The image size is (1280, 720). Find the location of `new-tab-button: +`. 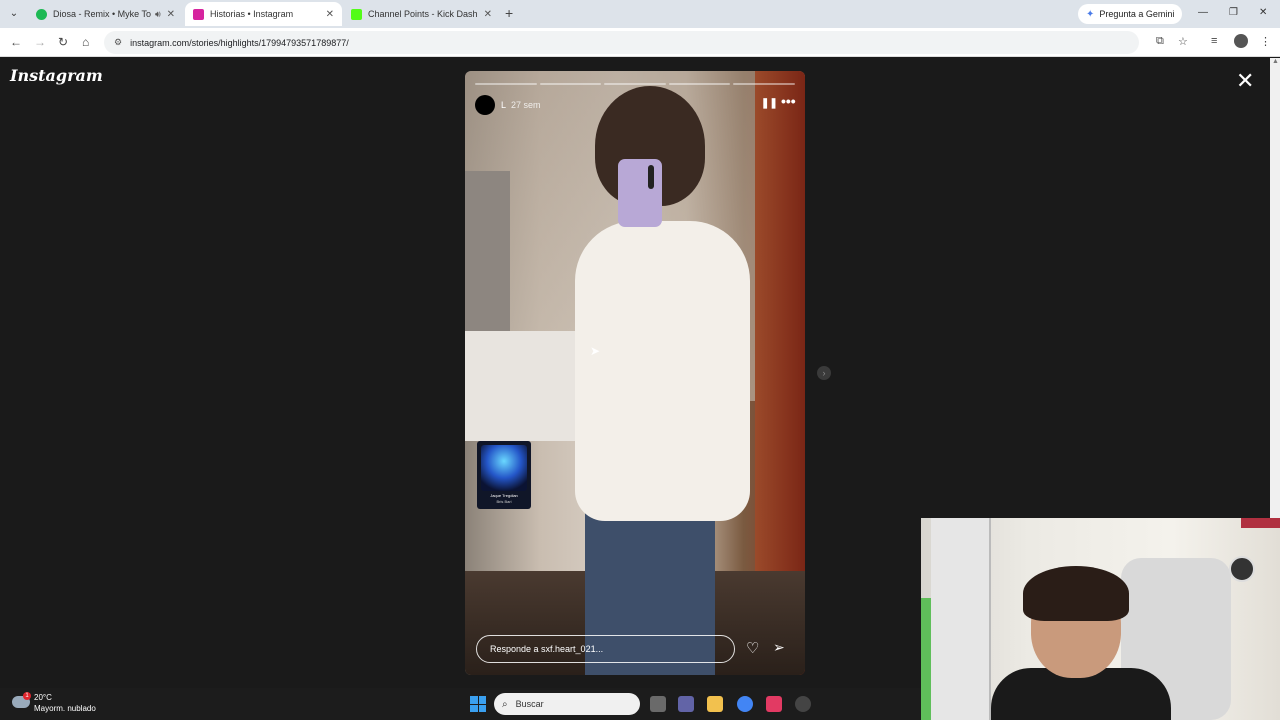

new-tab-button: + is located at coordinates (509, 13).